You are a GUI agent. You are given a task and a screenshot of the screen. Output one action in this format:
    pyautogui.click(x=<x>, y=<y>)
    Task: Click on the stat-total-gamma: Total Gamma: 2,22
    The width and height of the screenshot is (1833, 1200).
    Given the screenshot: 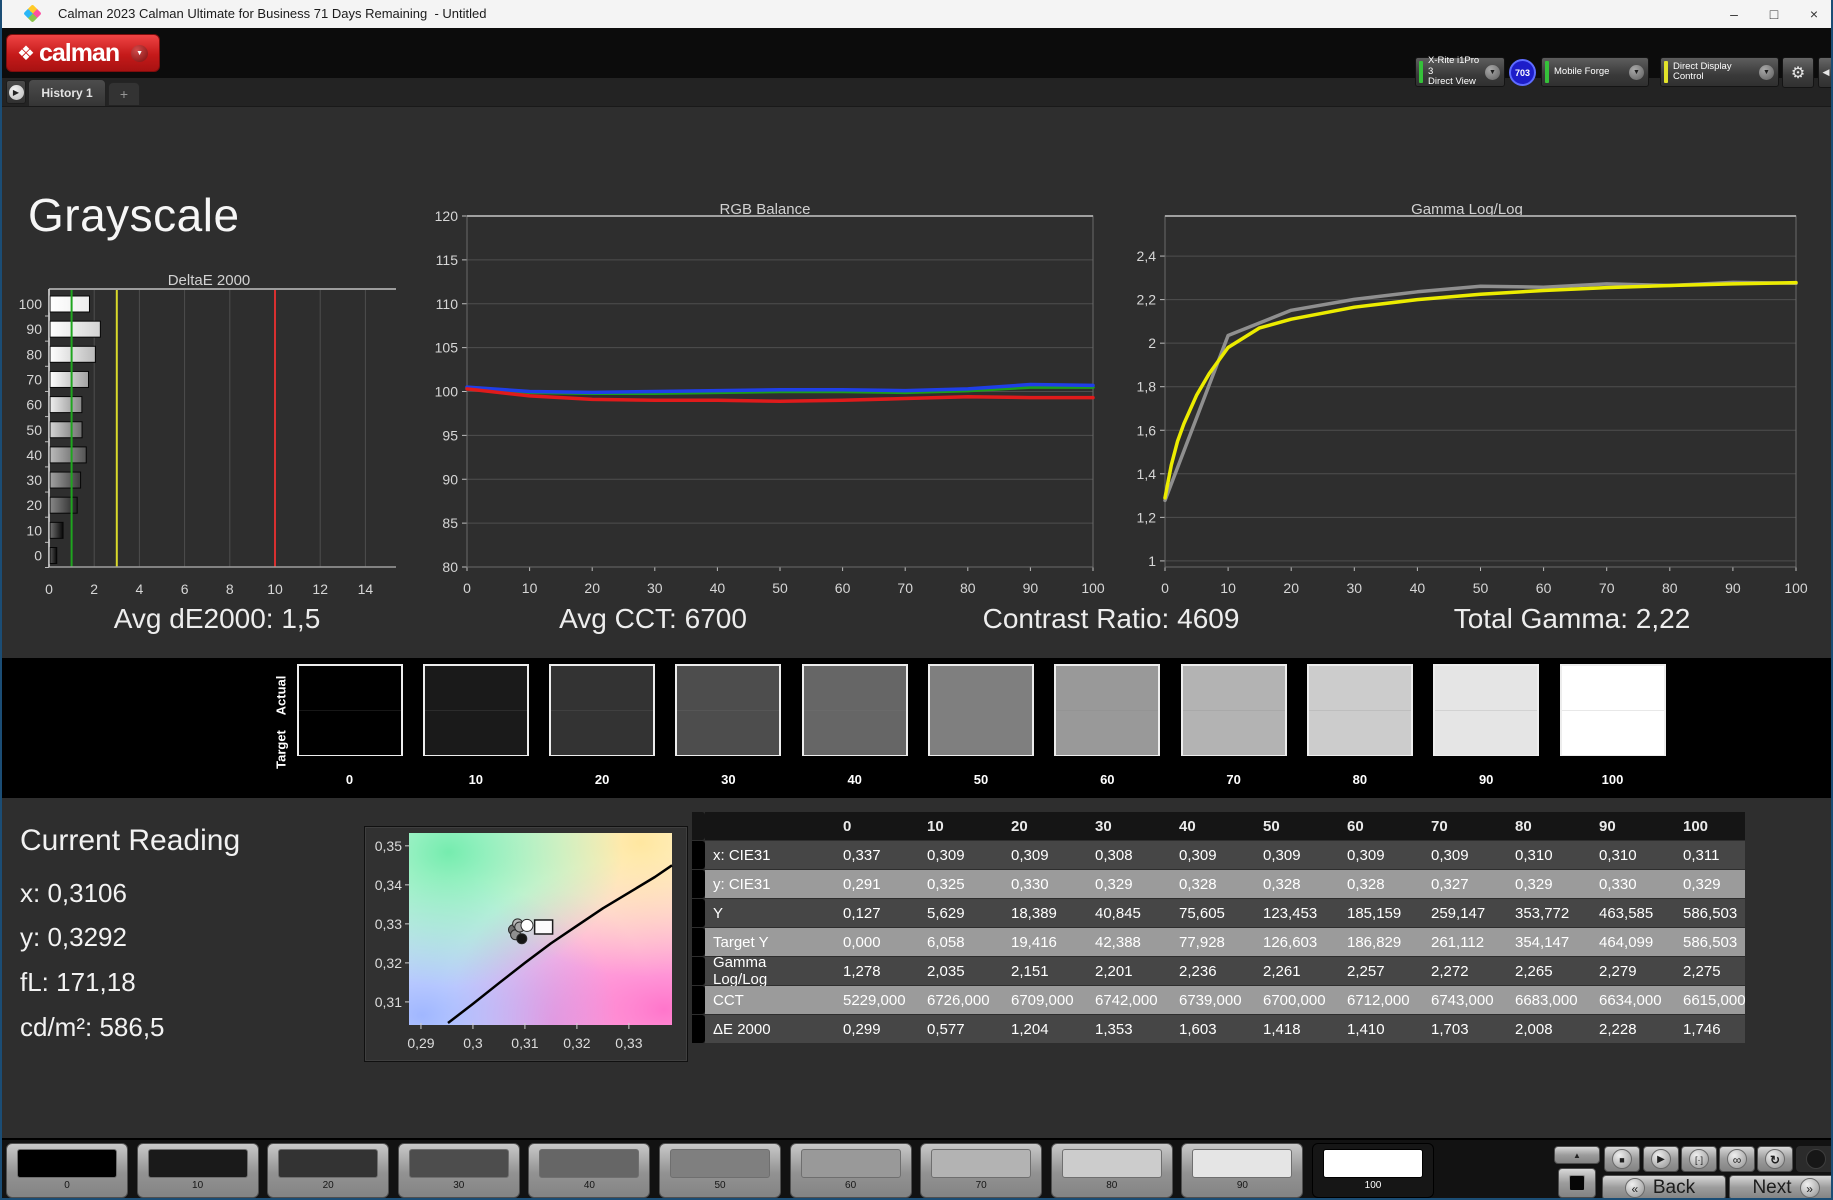 What is the action you would take?
    pyautogui.click(x=1572, y=618)
    